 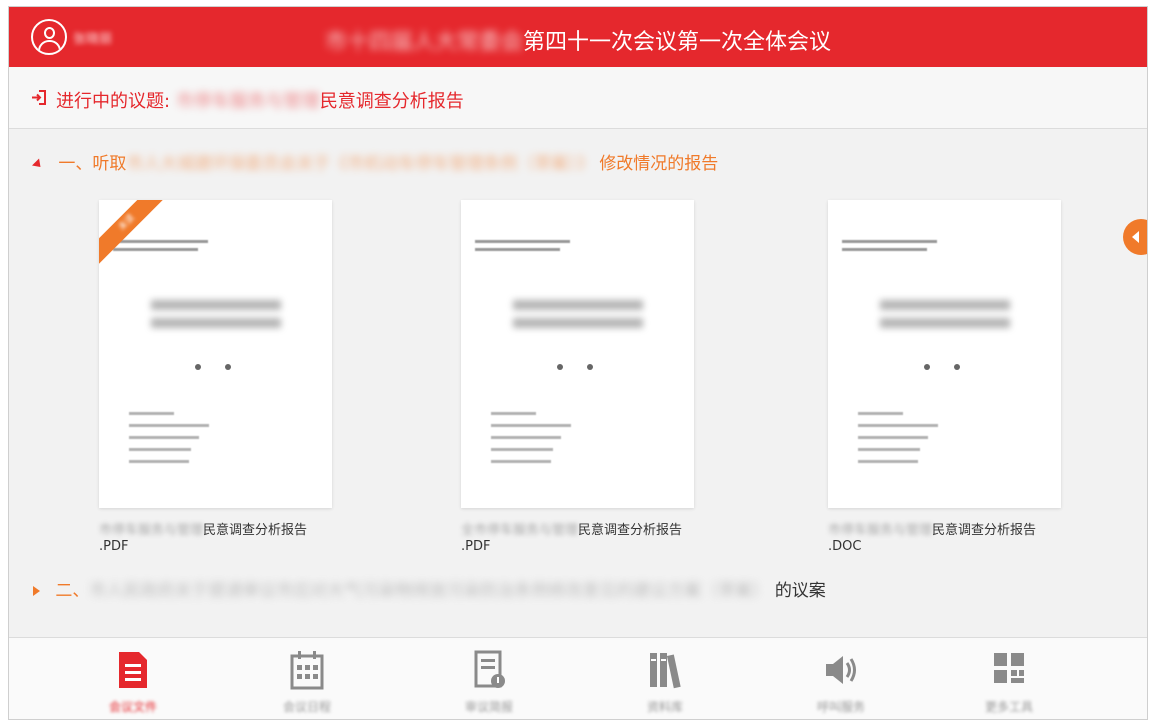 What do you see at coordinates (72, 591) in the screenshot?
I see `agenda-item-2-number: 二、` at bounding box center [72, 591].